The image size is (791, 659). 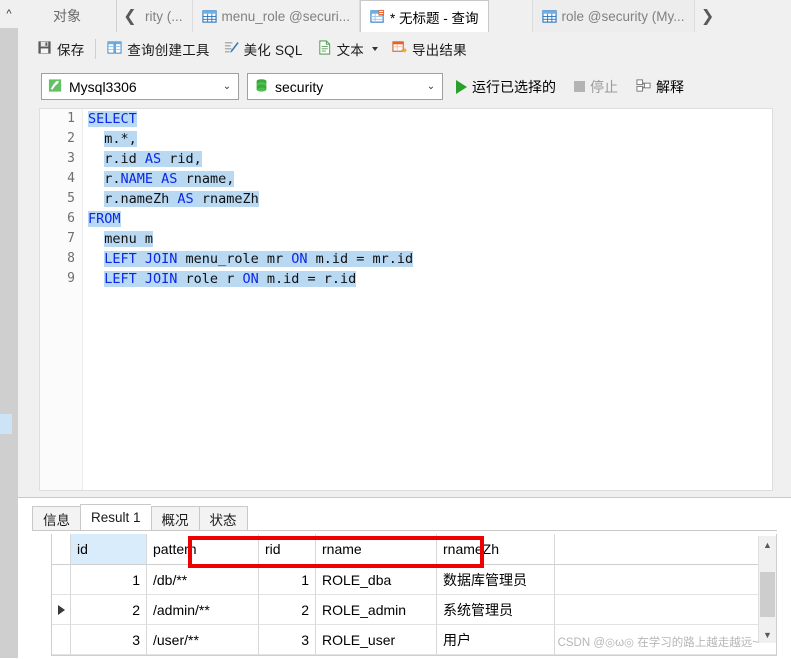 What do you see at coordinates (665, 549) in the screenshot?
I see `column-header-filler` at bounding box center [665, 549].